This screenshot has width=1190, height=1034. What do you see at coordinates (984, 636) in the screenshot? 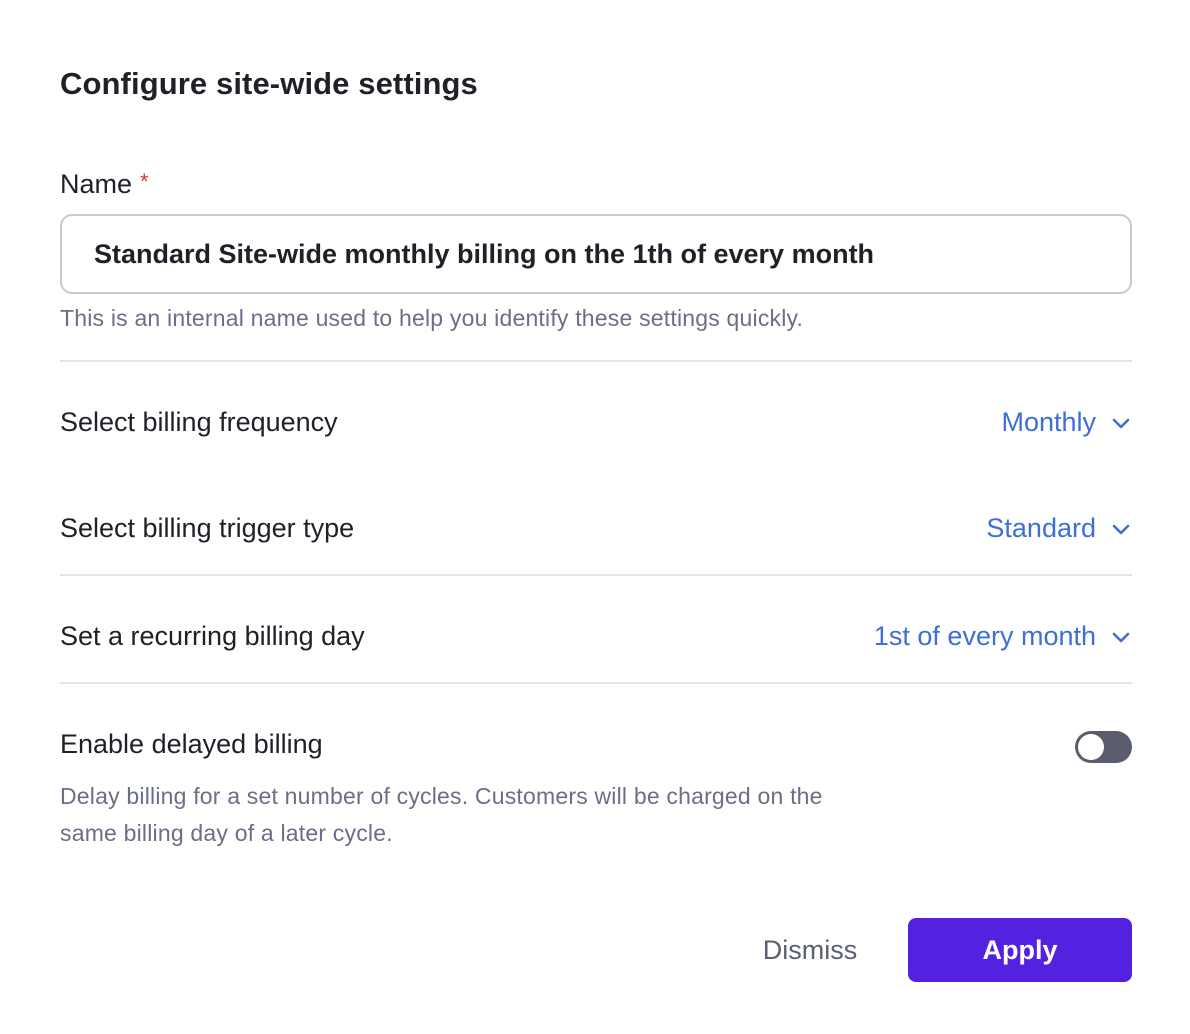
I see `billing-day-value: 1st of every month` at bounding box center [984, 636].